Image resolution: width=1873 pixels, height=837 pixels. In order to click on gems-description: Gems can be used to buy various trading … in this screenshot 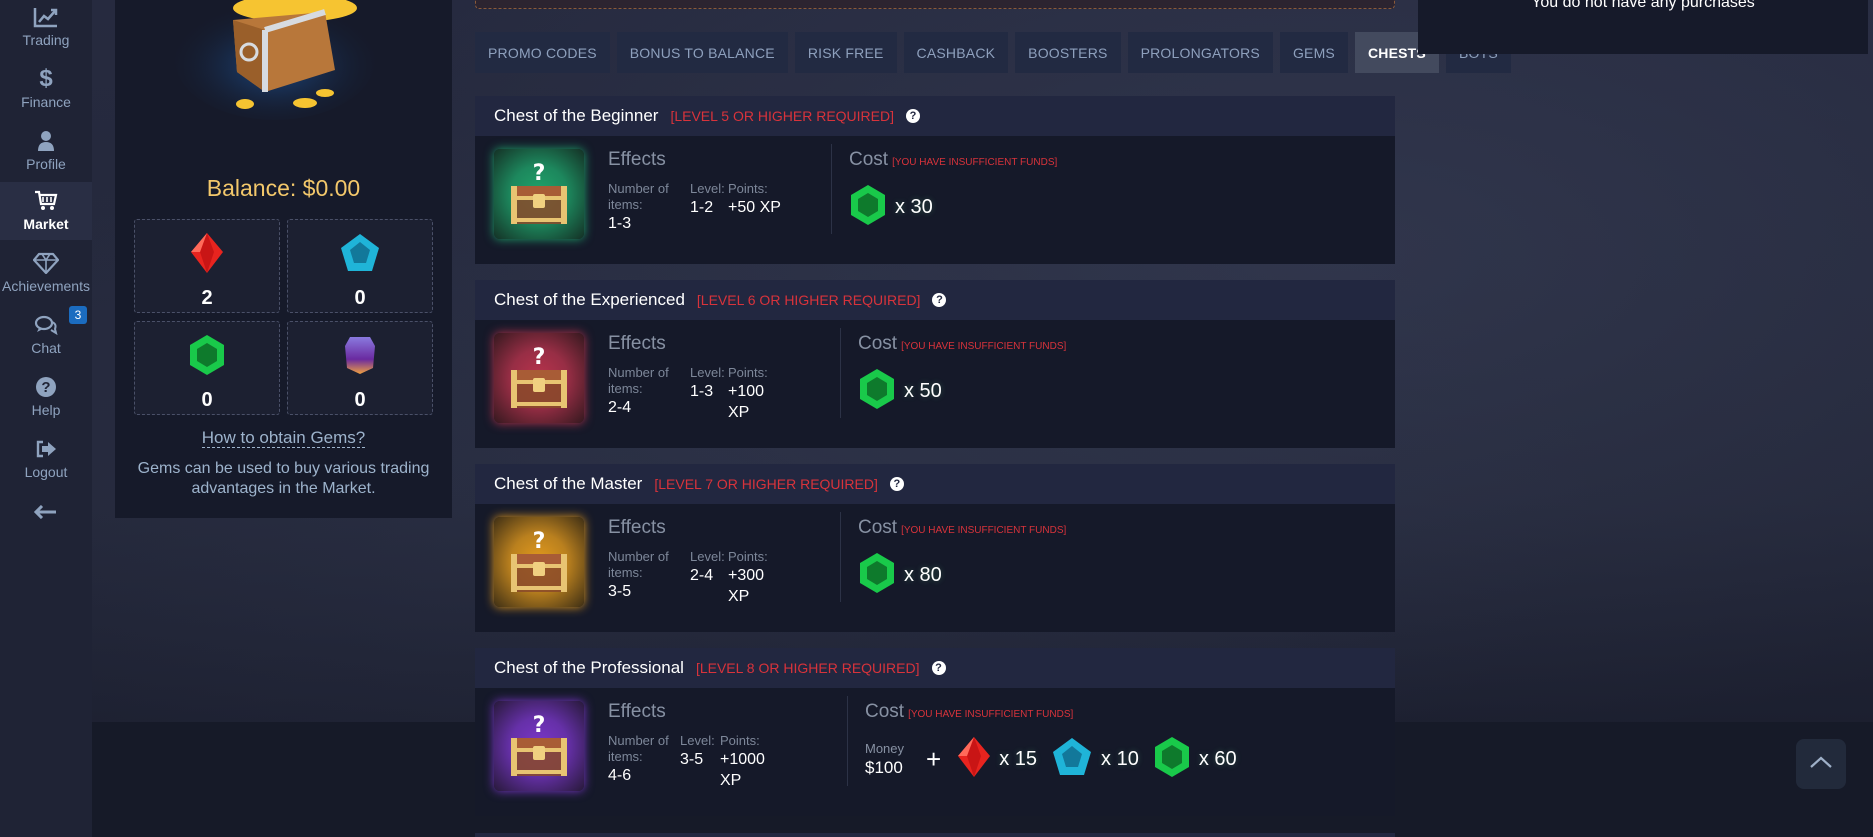, I will do `click(283, 478)`.